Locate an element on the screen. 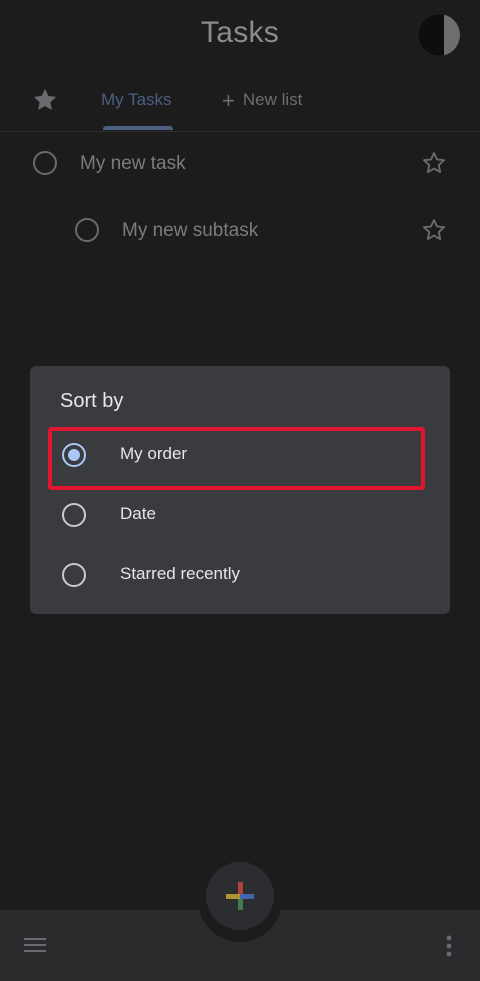 Image resolution: width=480 pixels, height=981 pixels. task-row: My new task is located at coordinates (240, 163).